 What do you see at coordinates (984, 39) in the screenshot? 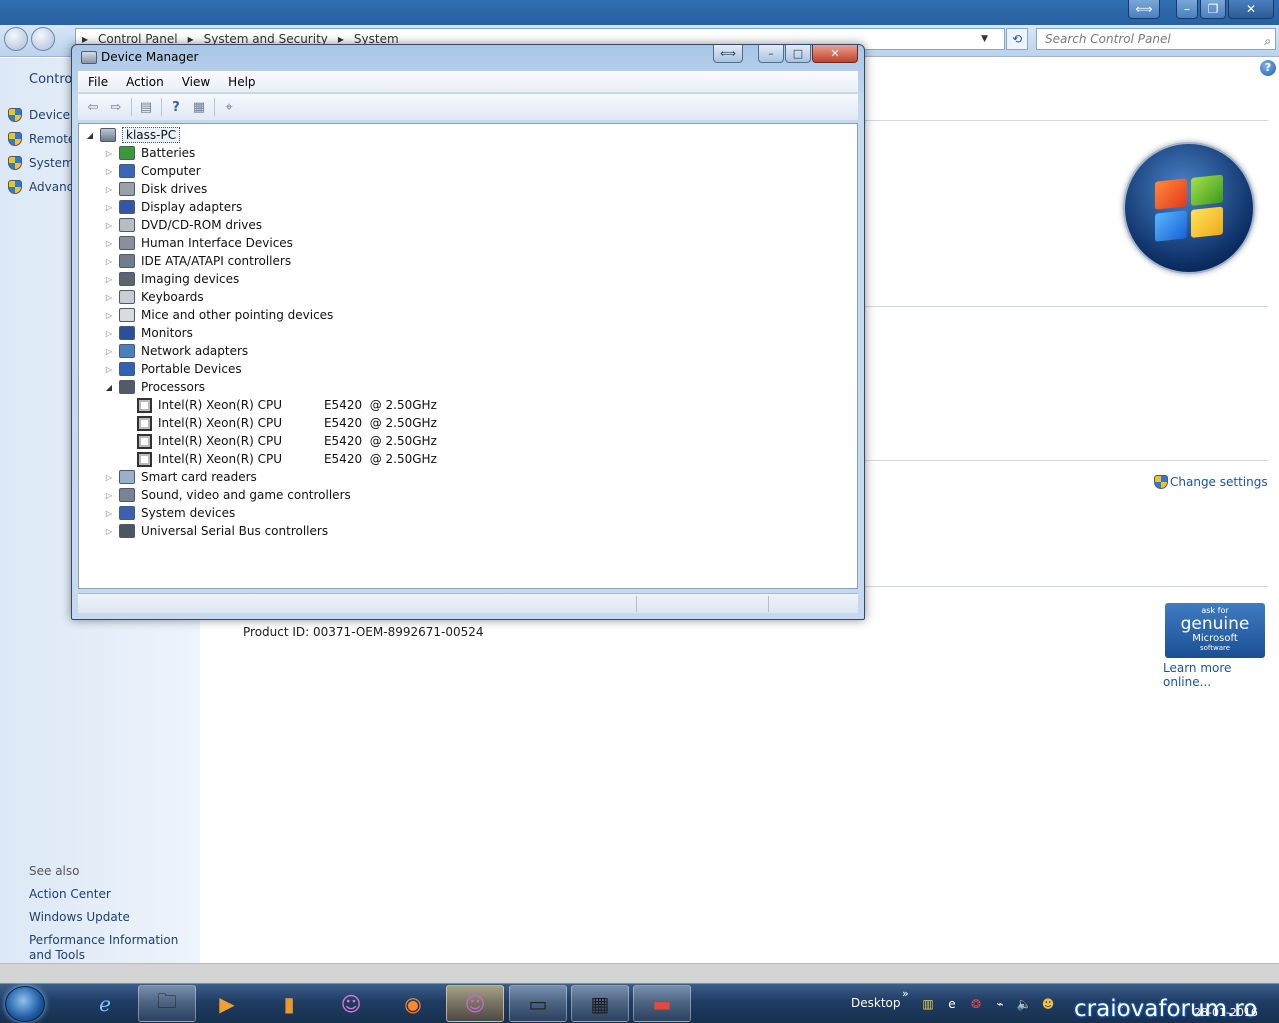
I see `address-dropdown-icon: ▼` at bounding box center [984, 39].